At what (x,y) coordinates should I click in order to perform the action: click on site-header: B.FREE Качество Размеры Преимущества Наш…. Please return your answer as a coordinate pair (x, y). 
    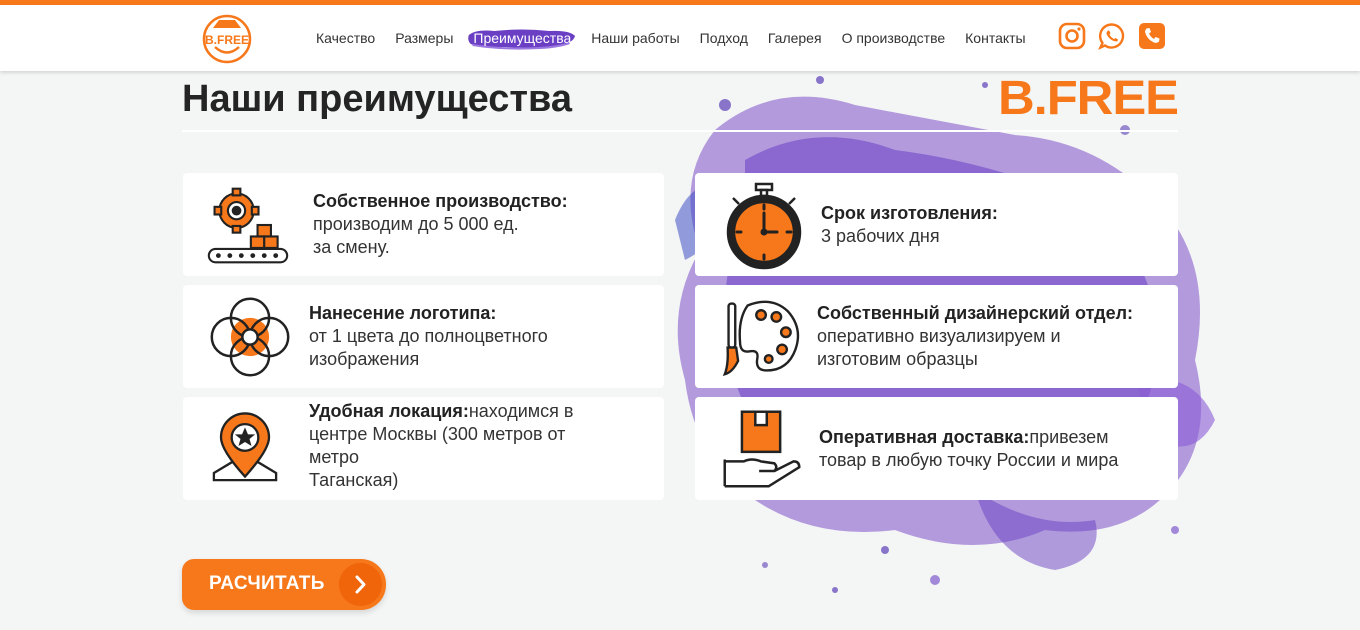
    Looking at the image, I should click on (680, 38).